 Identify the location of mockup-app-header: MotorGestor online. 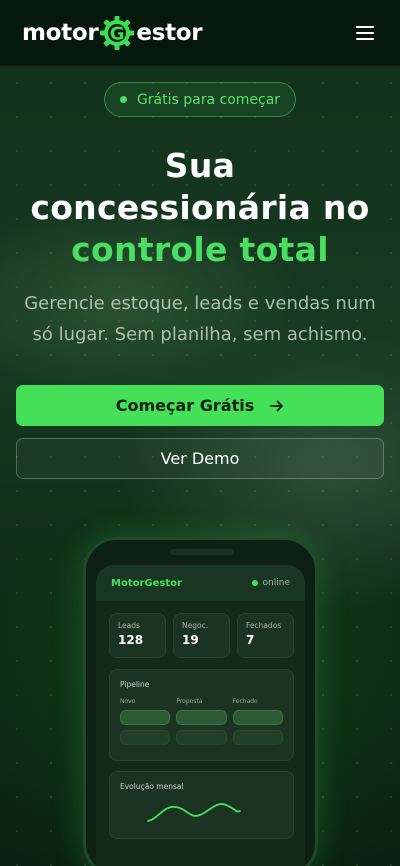
(200, 583).